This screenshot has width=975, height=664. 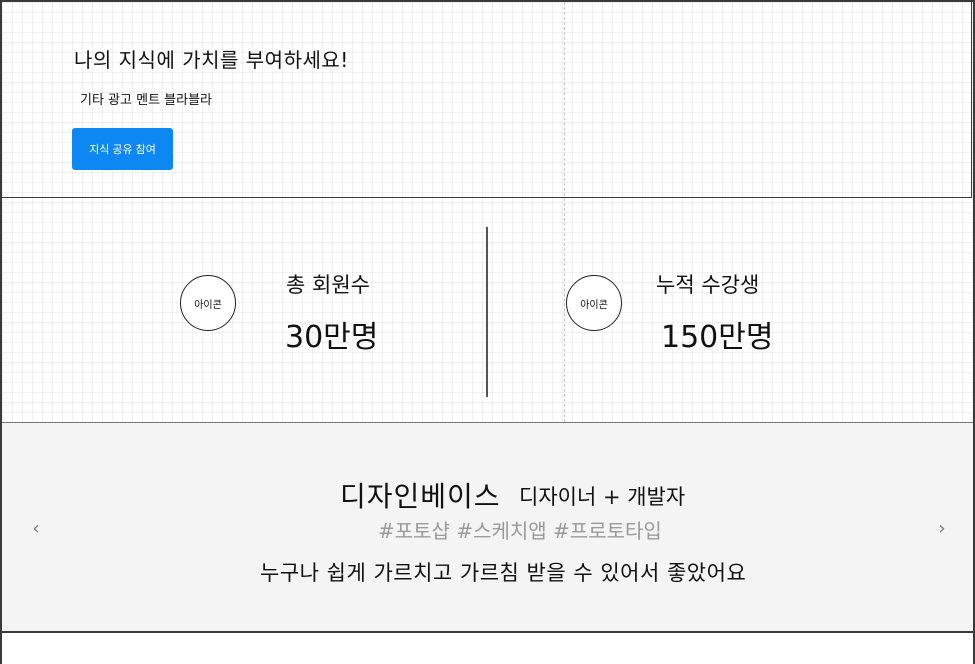 I want to click on join-knowledge-share-button: 지식 공유 참여, so click(x=122, y=149).